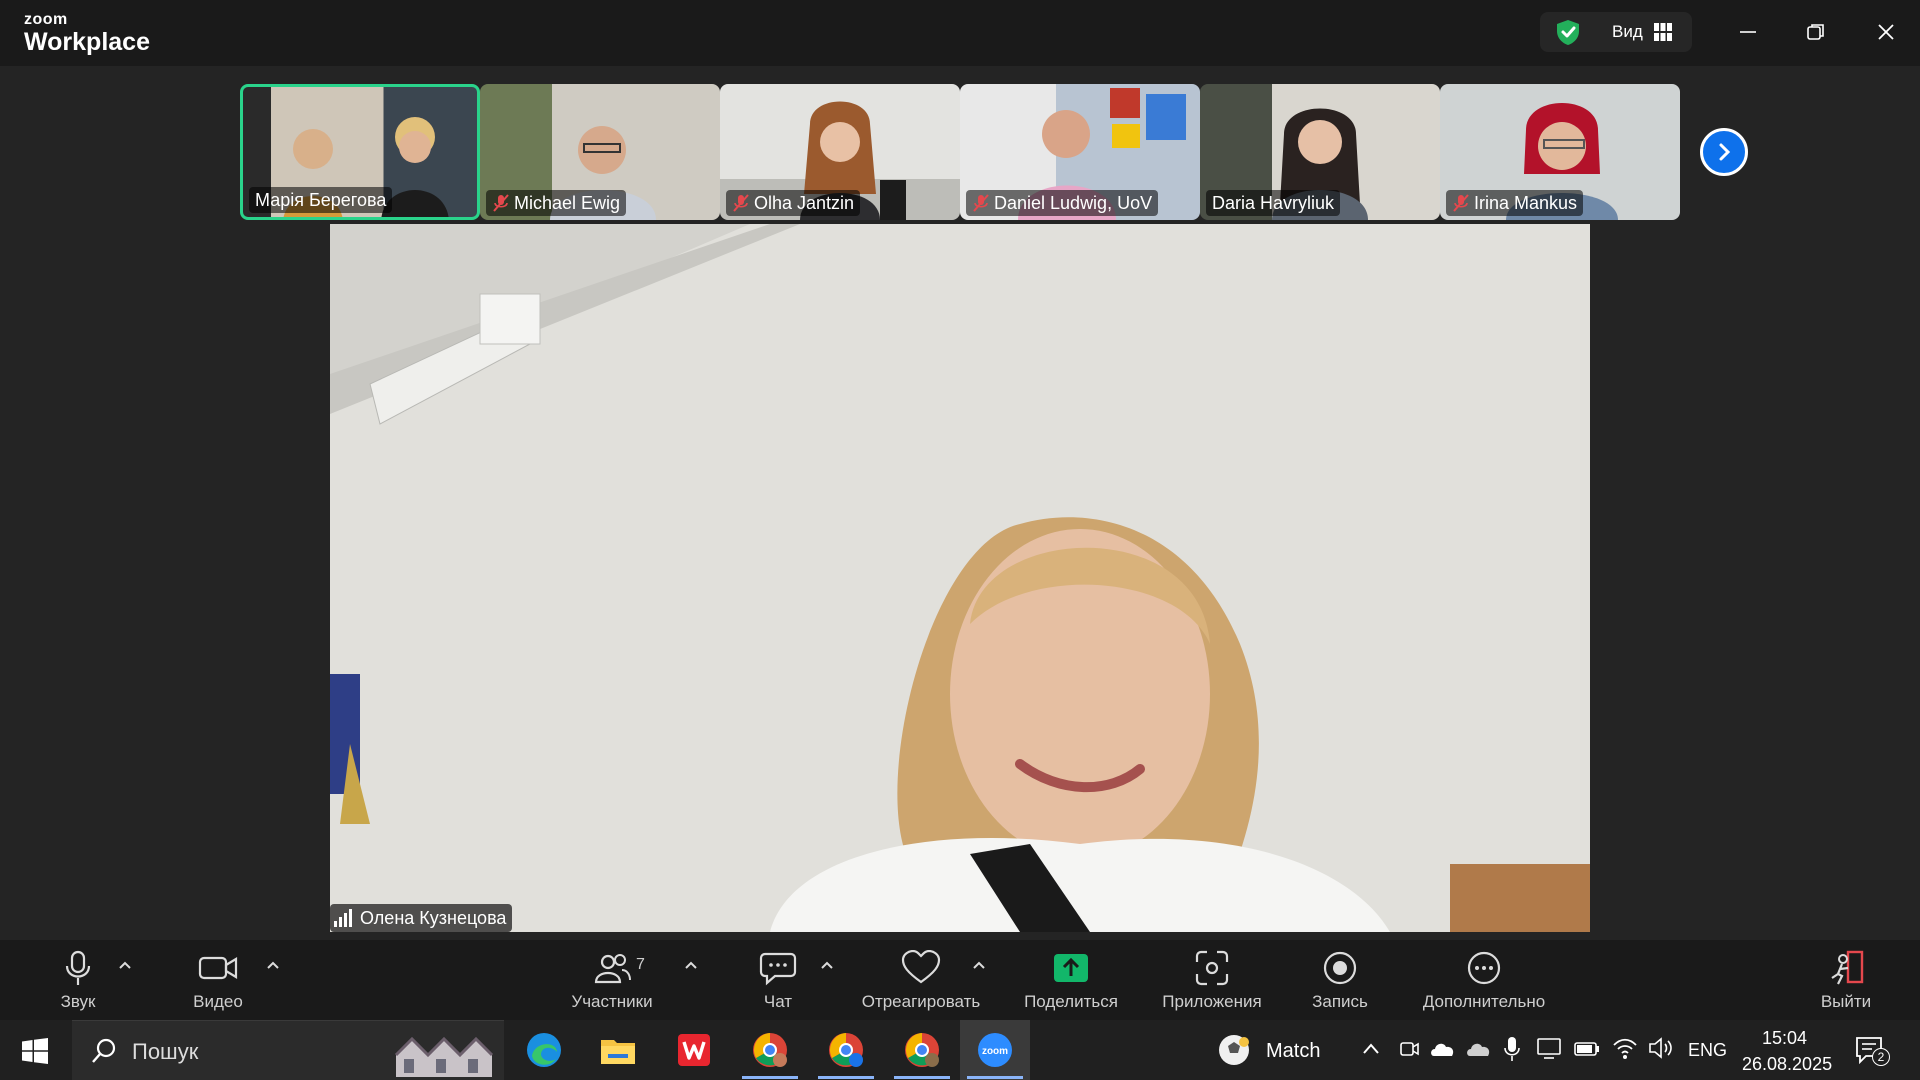 This screenshot has width=1920, height=1080. Describe the element at coordinates (1625, 1048) in the screenshot. I see `wifi-icon` at that location.